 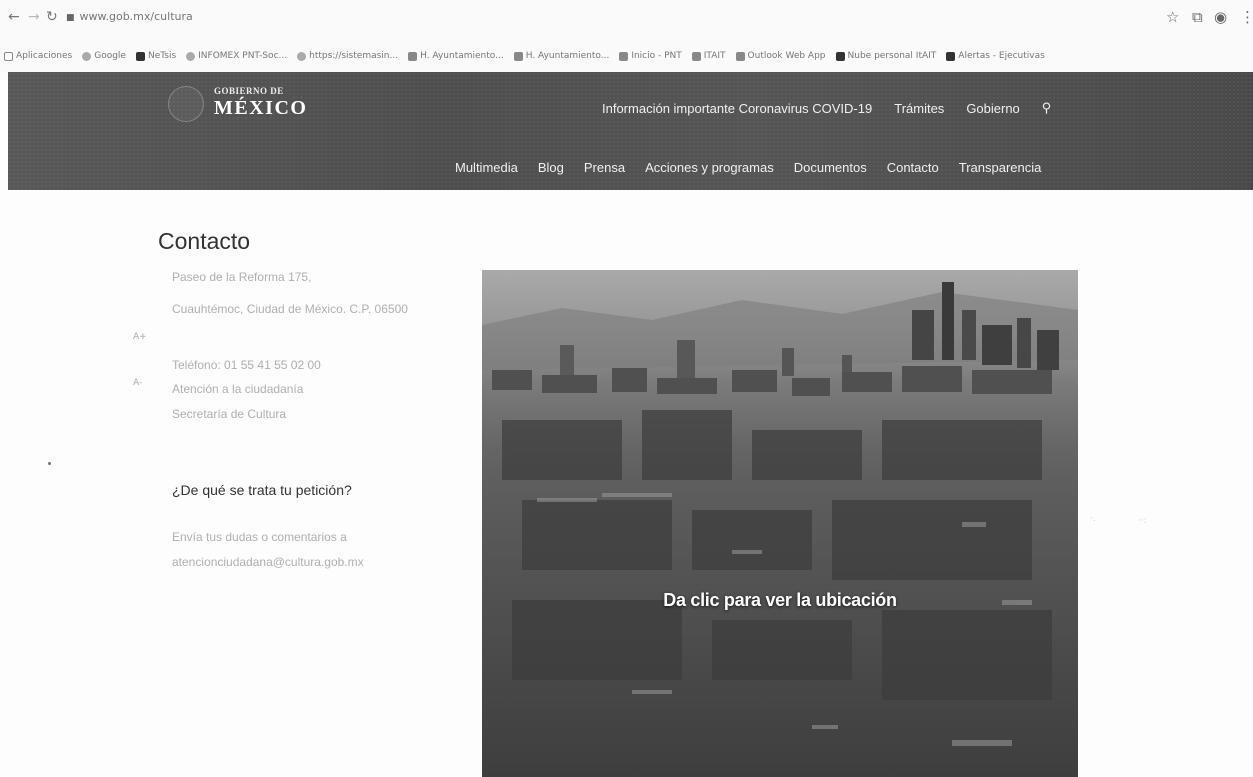 I want to click on browser-address-bar: ← → ↻ ■ www.gob.mx/cultura ☆ ⧉ ◉ ⋮, so click(x=626, y=20).